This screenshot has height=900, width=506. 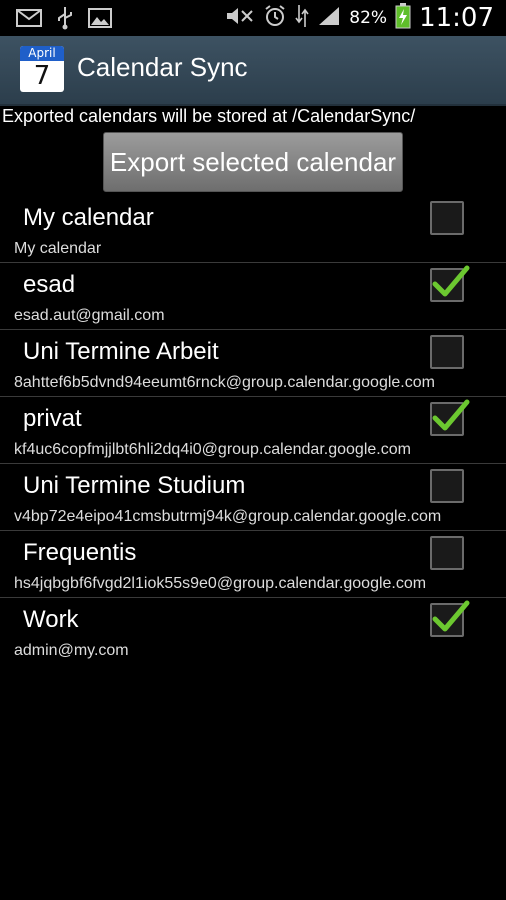 I want to click on calendar-name: Uni Termine Arbeit, so click(x=121, y=351).